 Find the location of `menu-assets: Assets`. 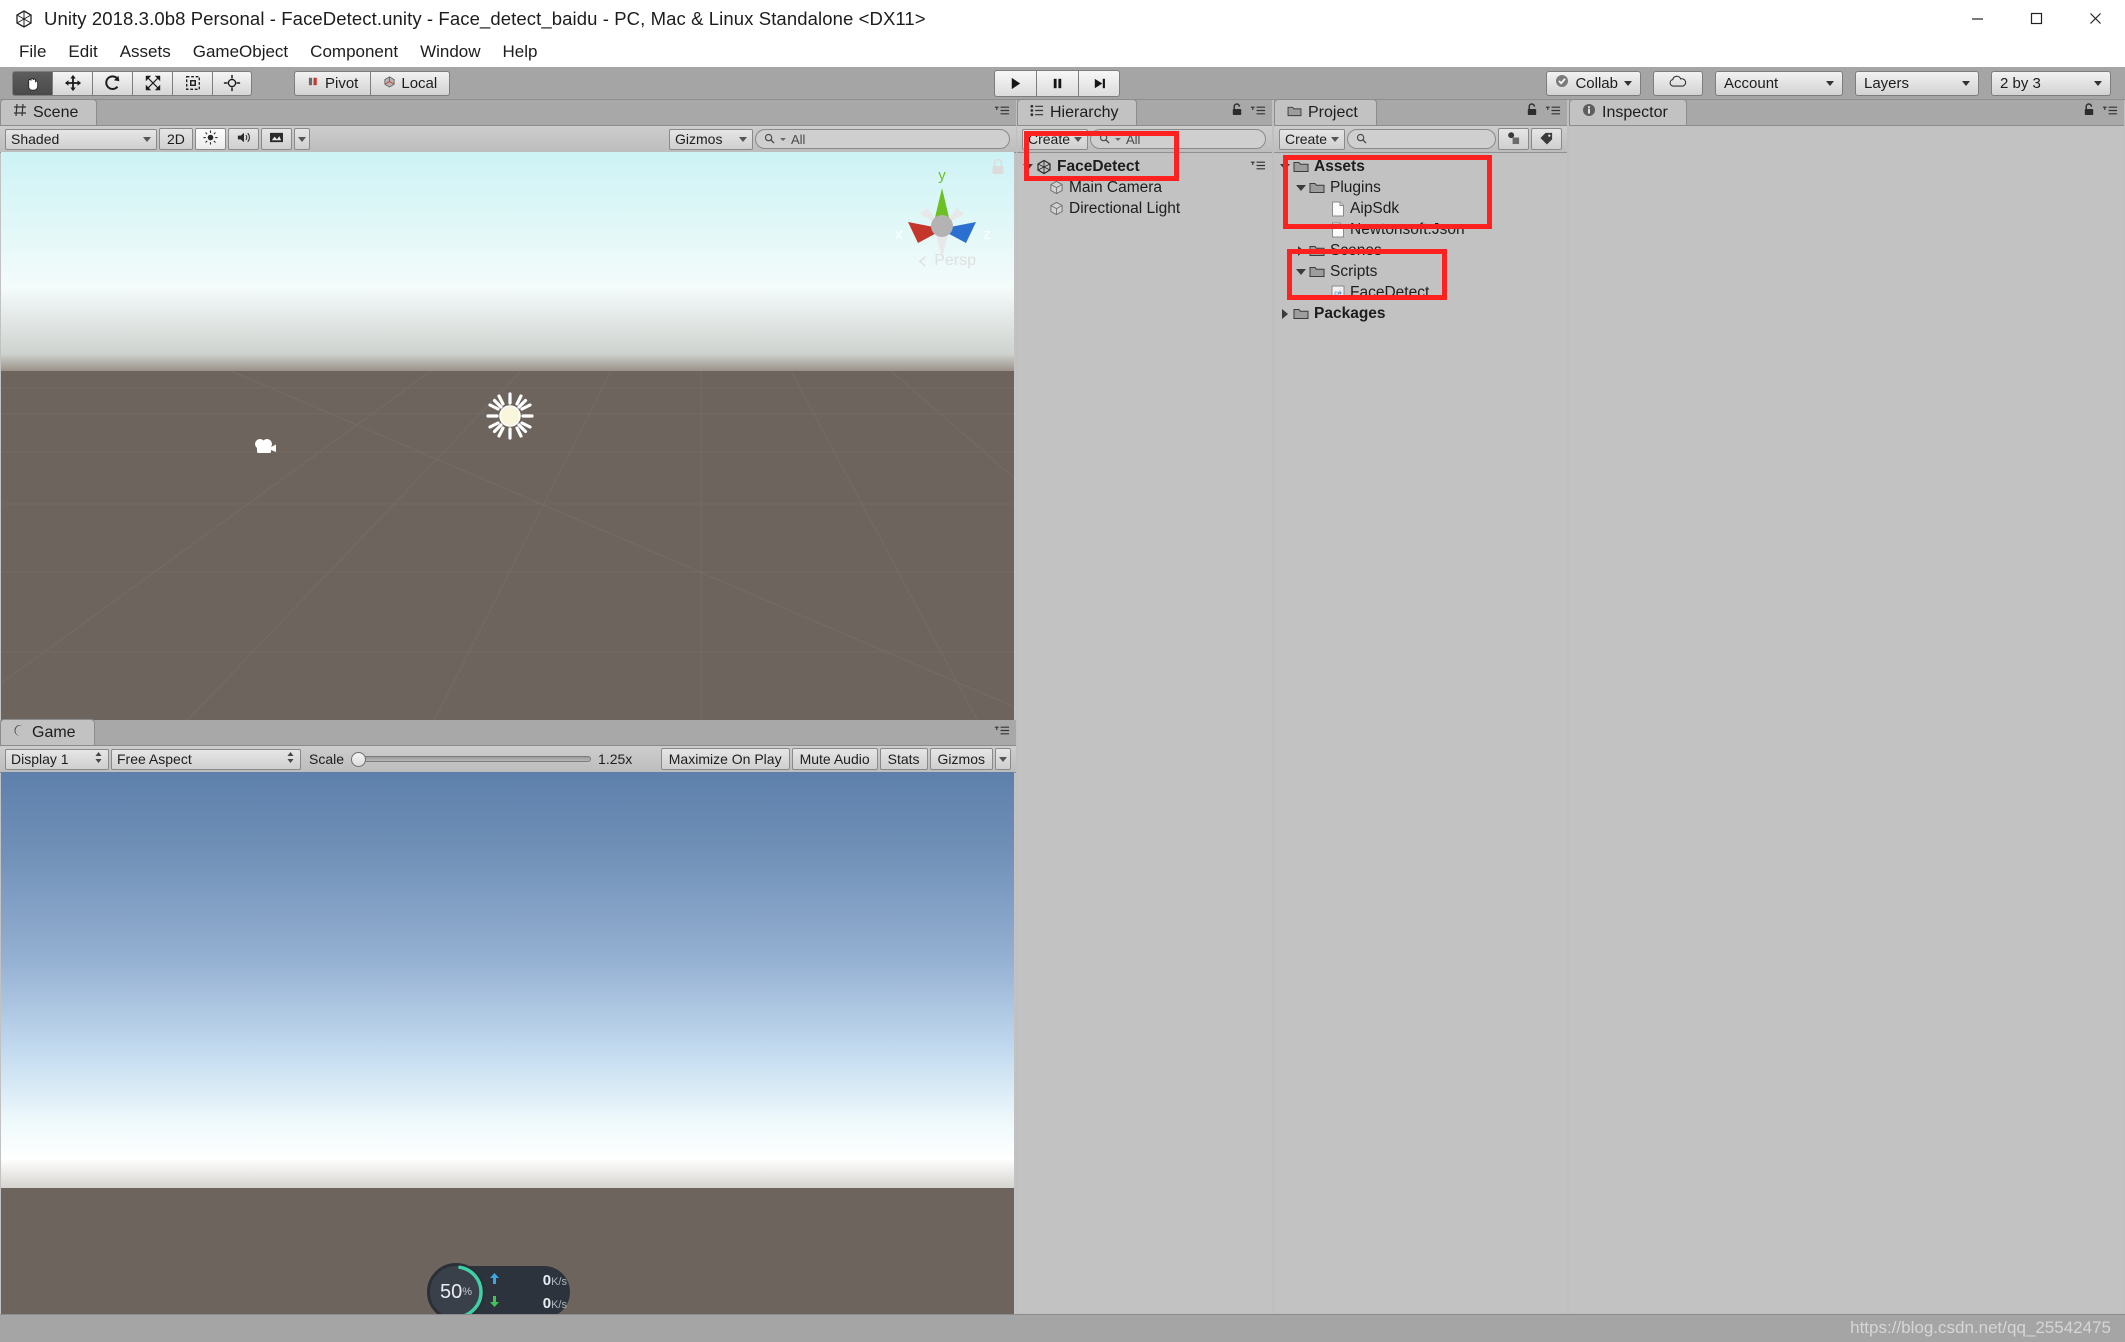

menu-assets: Assets is located at coordinates (145, 52).